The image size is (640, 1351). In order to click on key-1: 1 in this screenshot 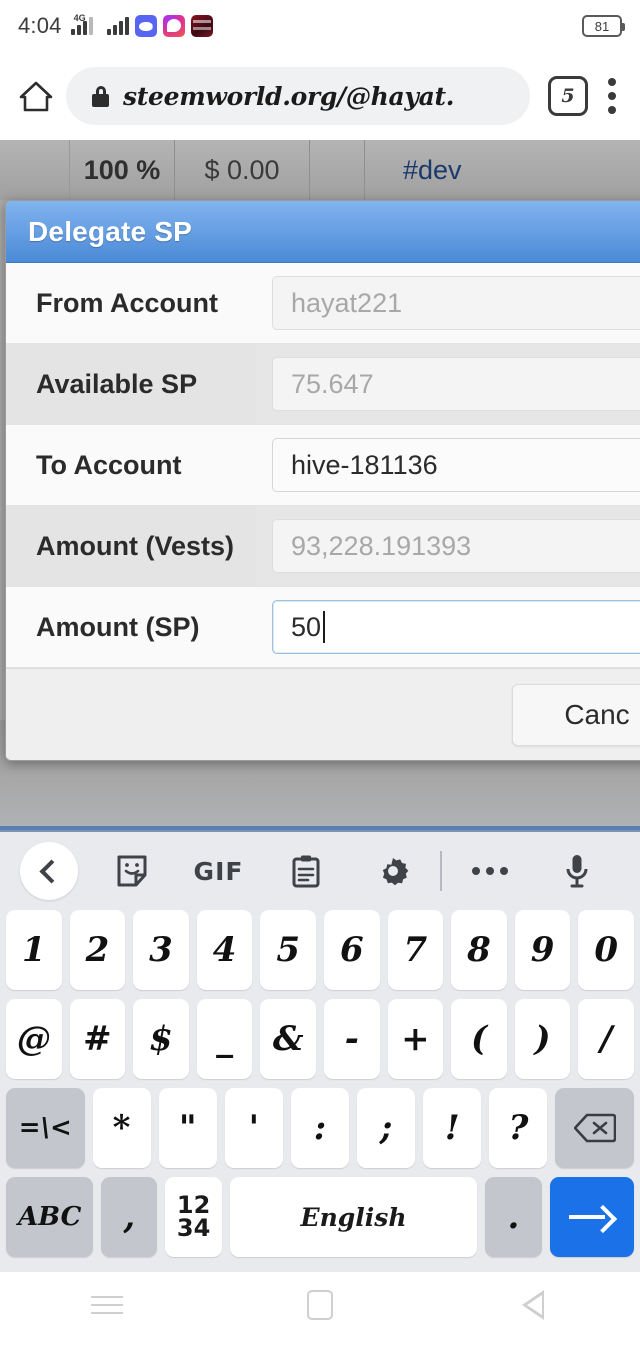, I will do `click(34, 950)`.